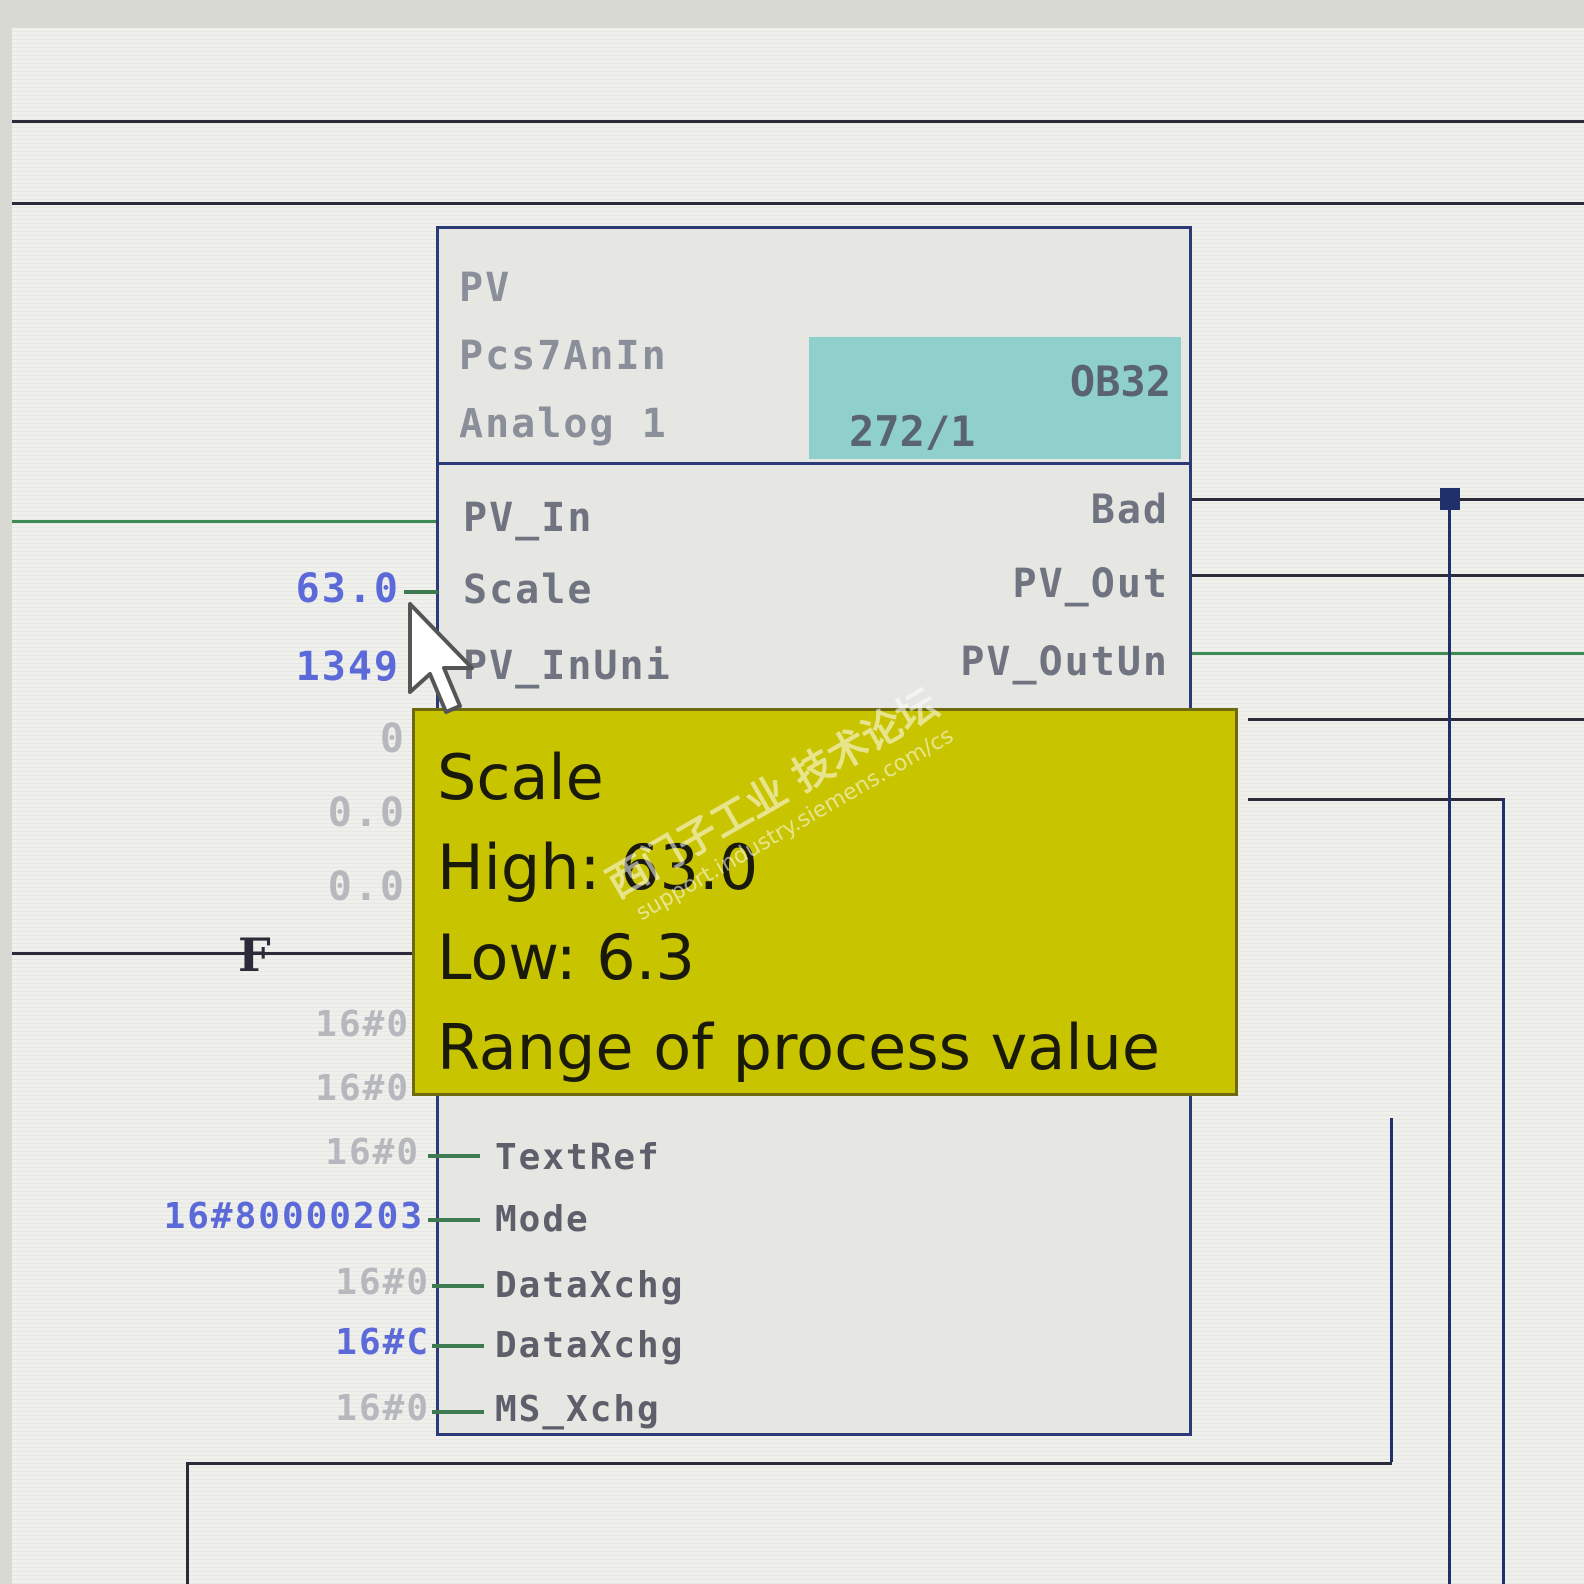  I want to click on pin-pv-outun: PV_OutUn, so click(1064, 662).